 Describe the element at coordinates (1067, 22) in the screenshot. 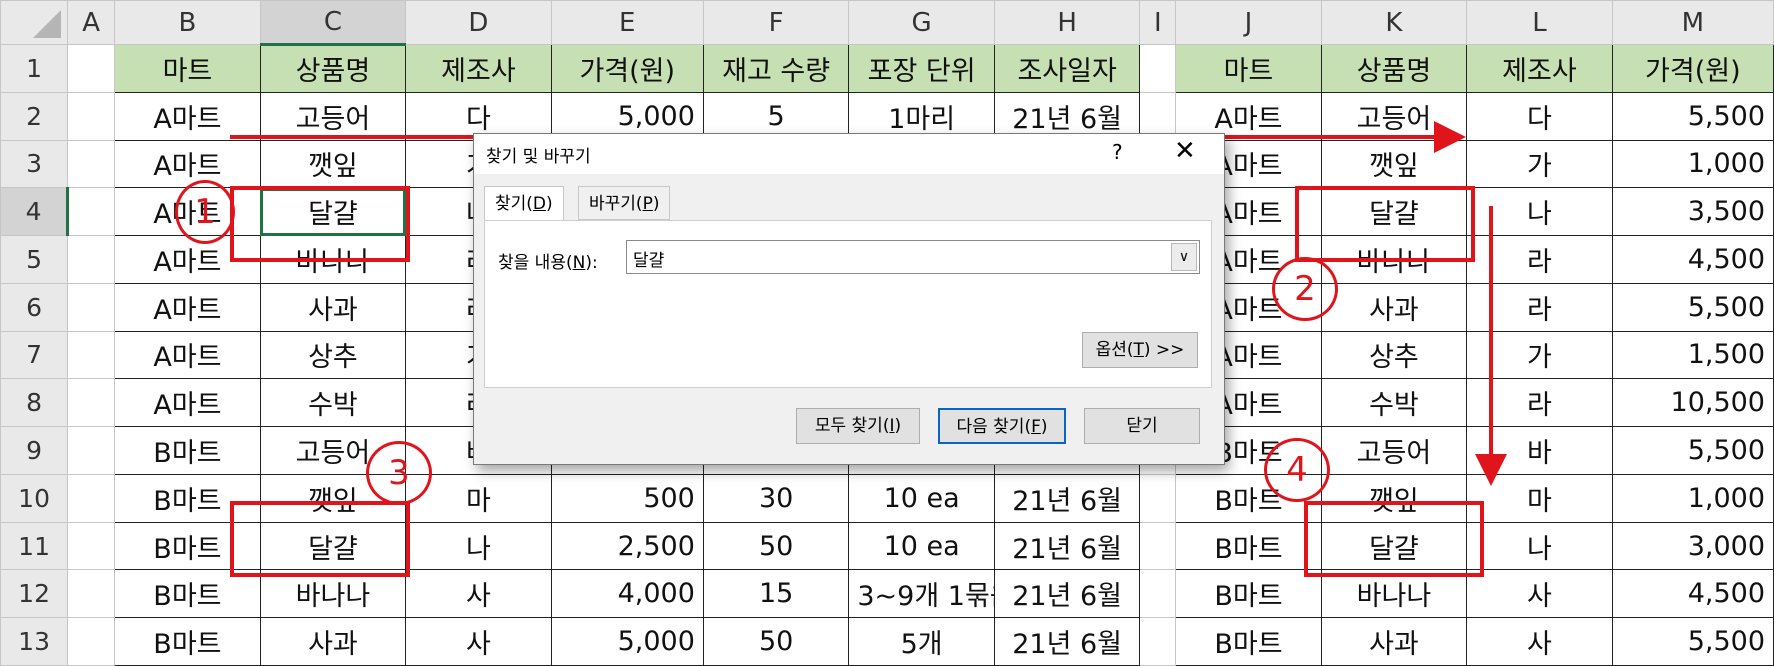

I see `col-header-h: H` at that location.